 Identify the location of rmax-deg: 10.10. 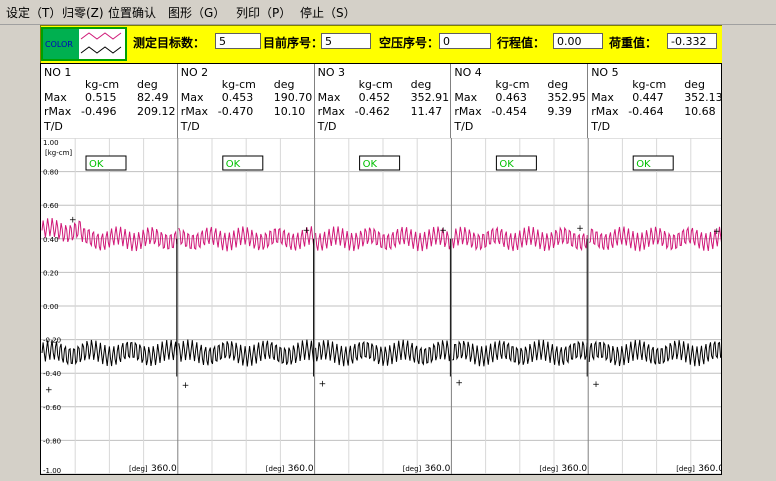
(289, 111).